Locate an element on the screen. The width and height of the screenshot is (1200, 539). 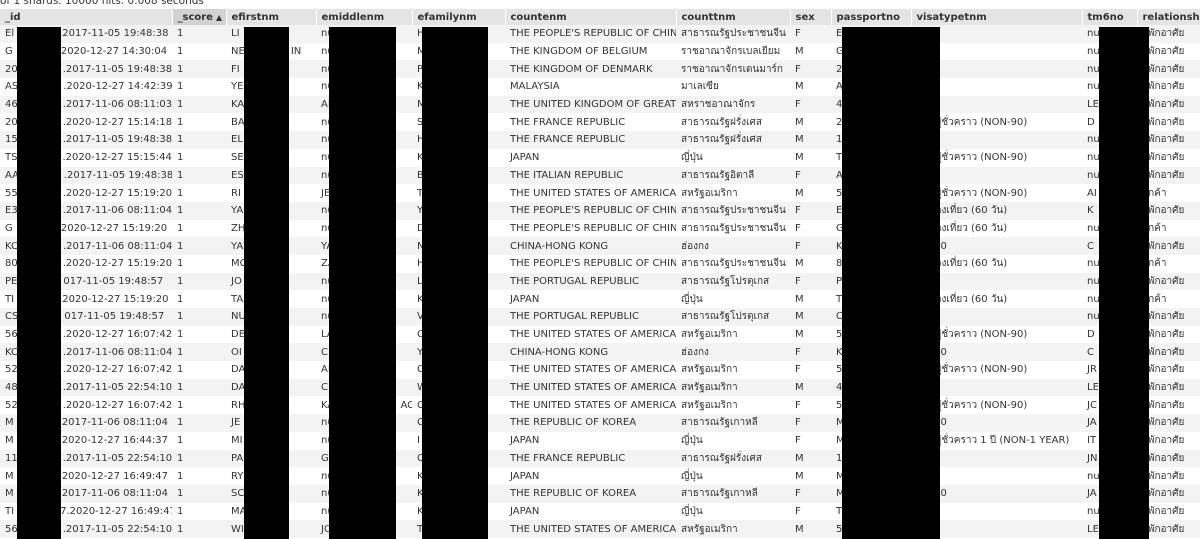
cell-id-timestamp: .2020-12-27 15:19:20 is located at coordinates (112, 228).